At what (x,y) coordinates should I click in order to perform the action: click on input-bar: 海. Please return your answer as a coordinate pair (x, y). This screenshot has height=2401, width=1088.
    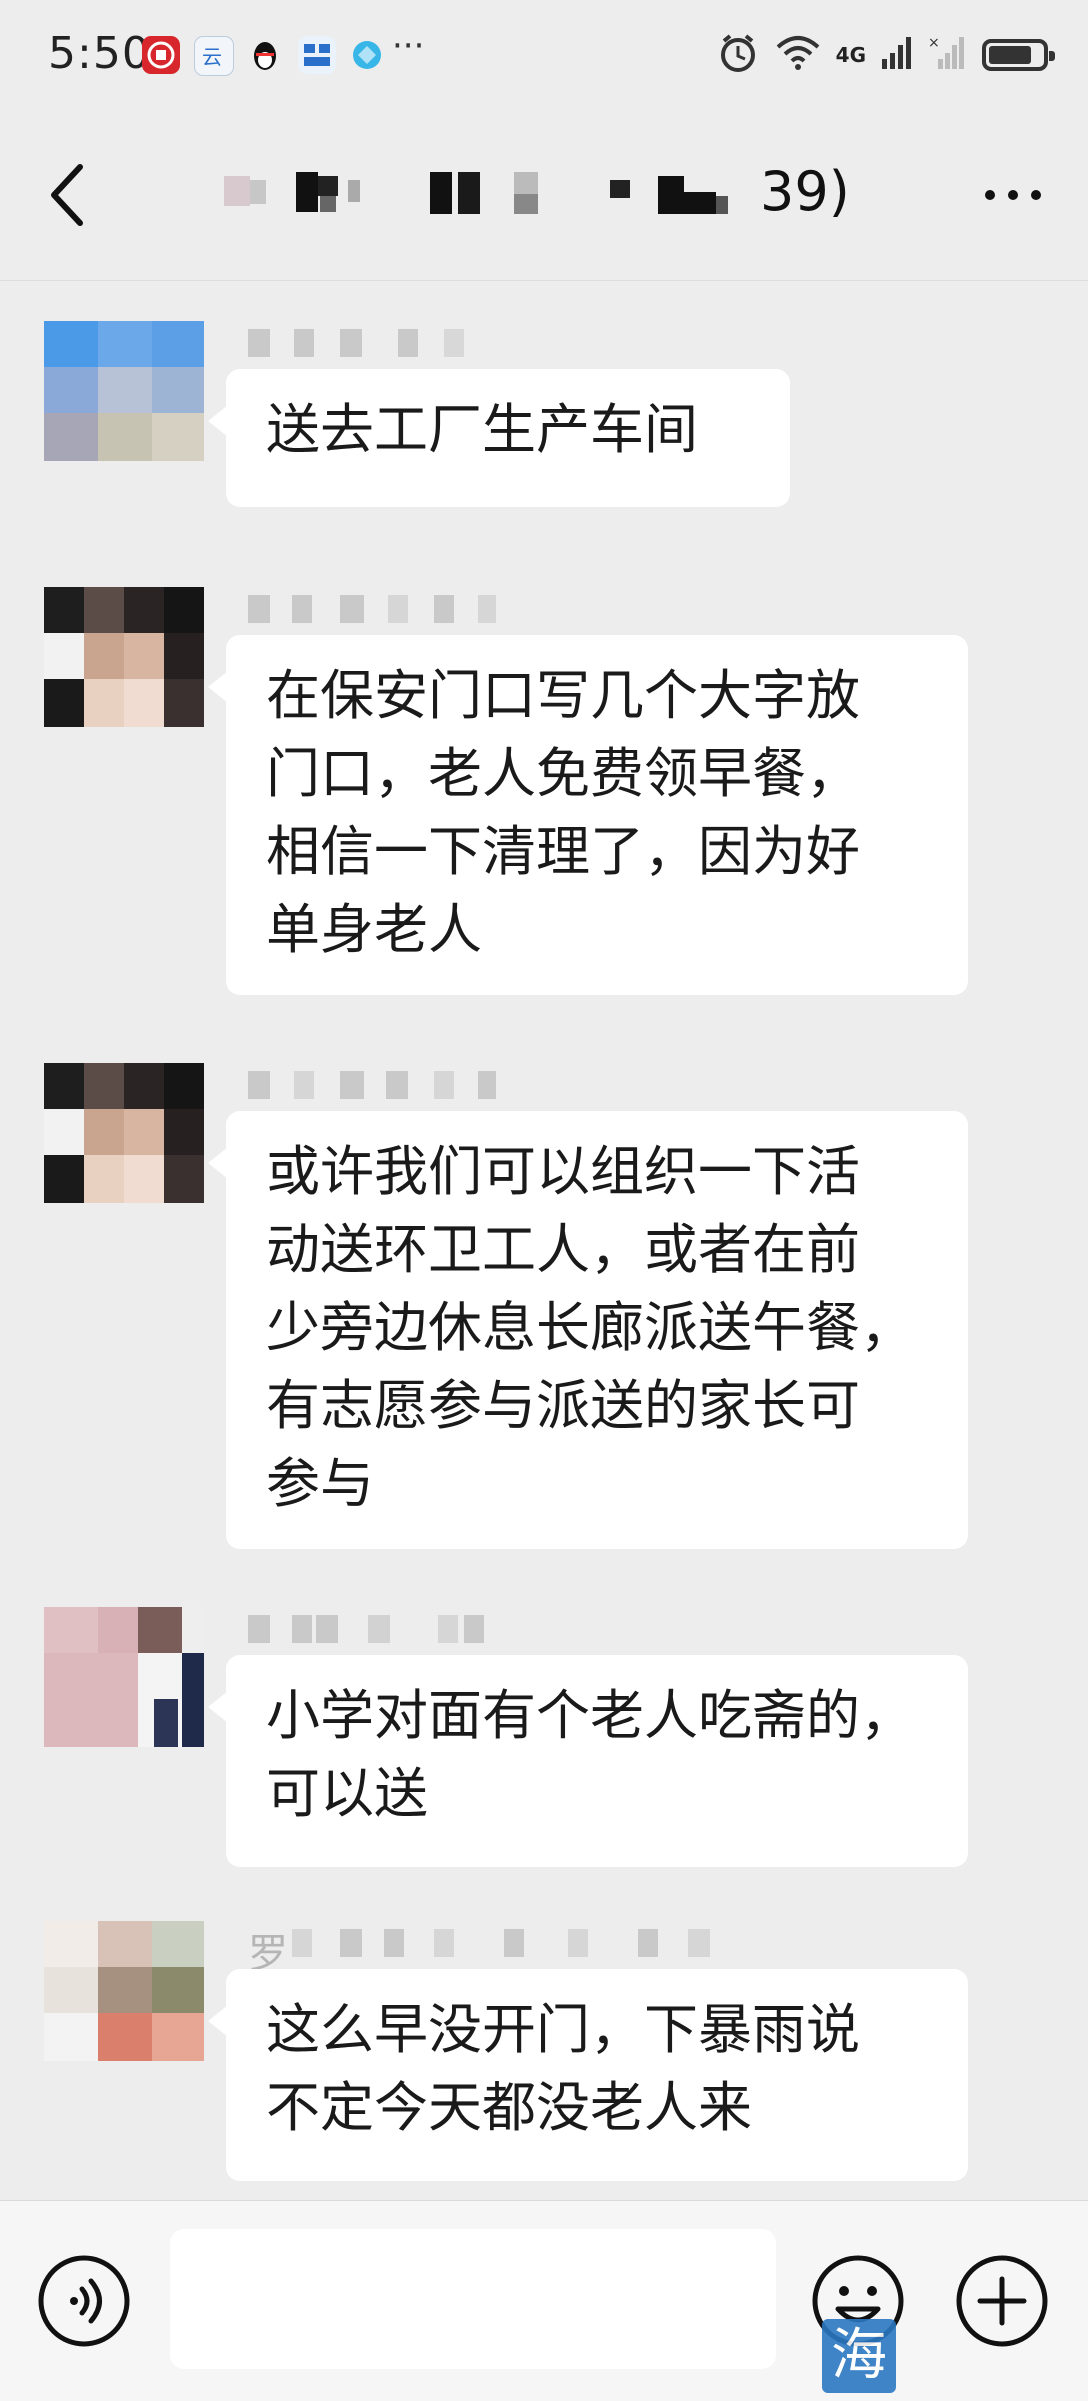
    Looking at the image, I should click on (544, 2300).